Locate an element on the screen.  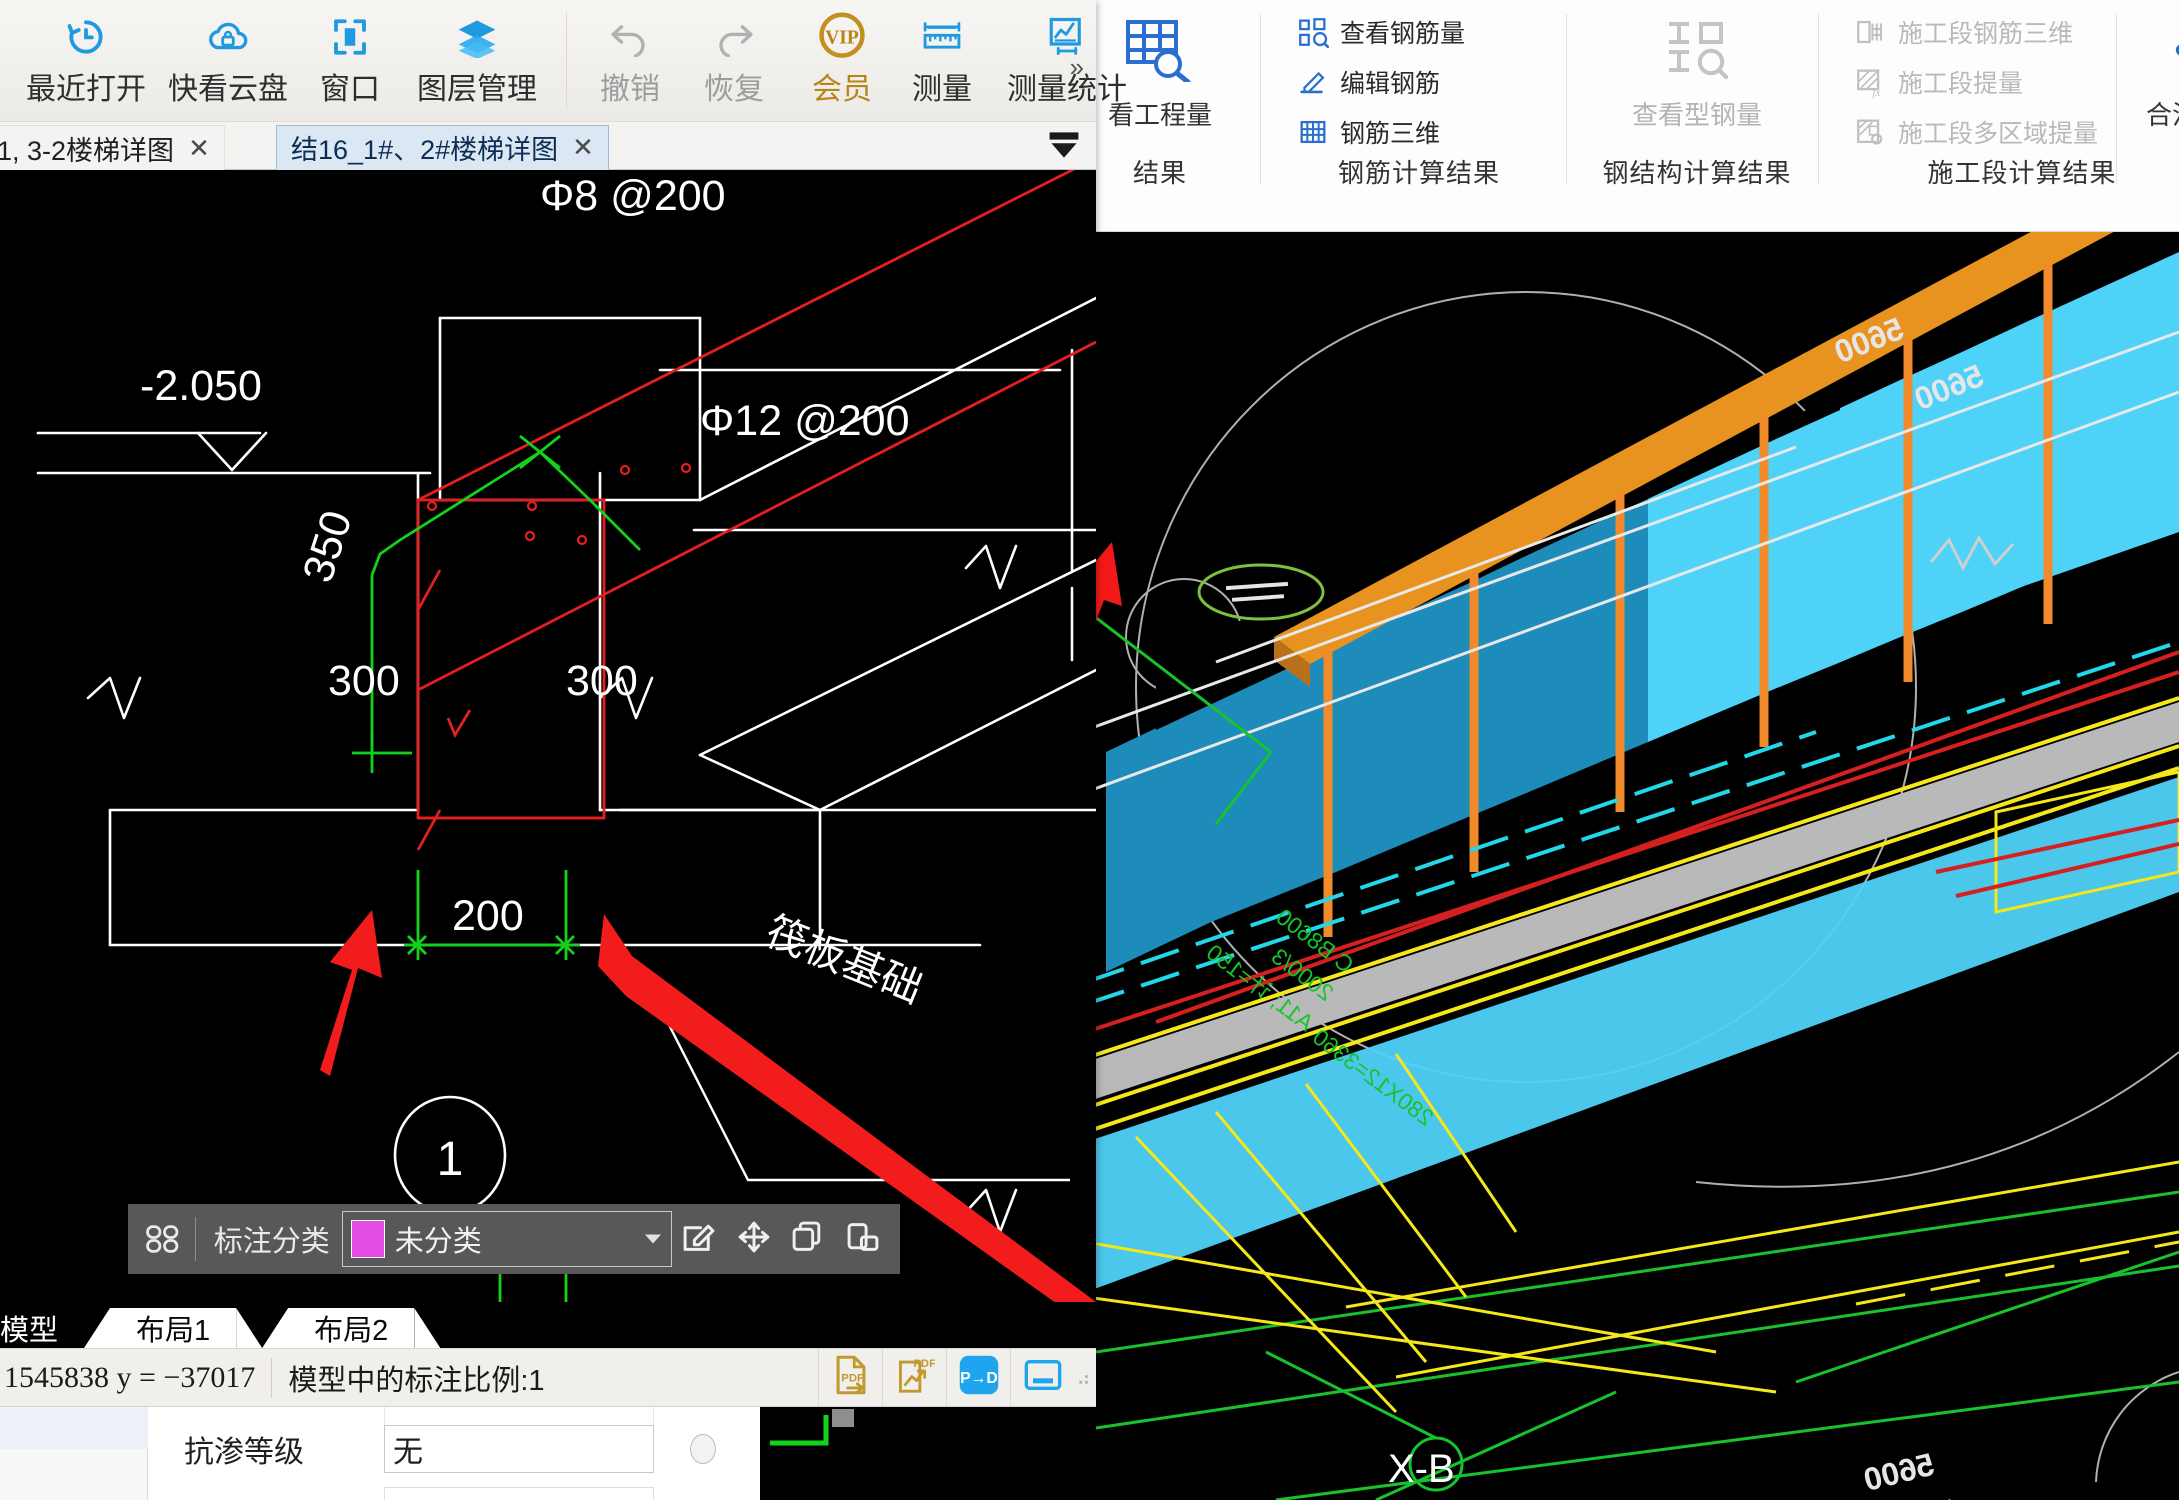
layout-tab-2: 布局2 is located at coordinates (351, 1328).